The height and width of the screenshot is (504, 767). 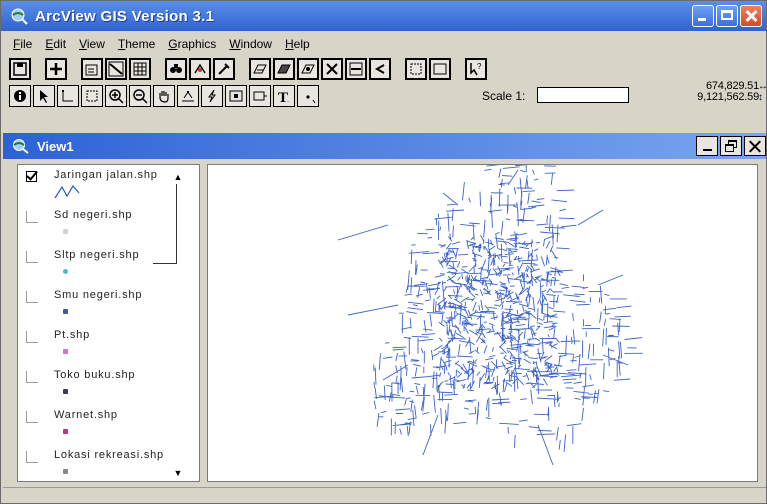 I want to click on coordinate-arrows-icon: ↔ ↕, so click(x=762, y=92).